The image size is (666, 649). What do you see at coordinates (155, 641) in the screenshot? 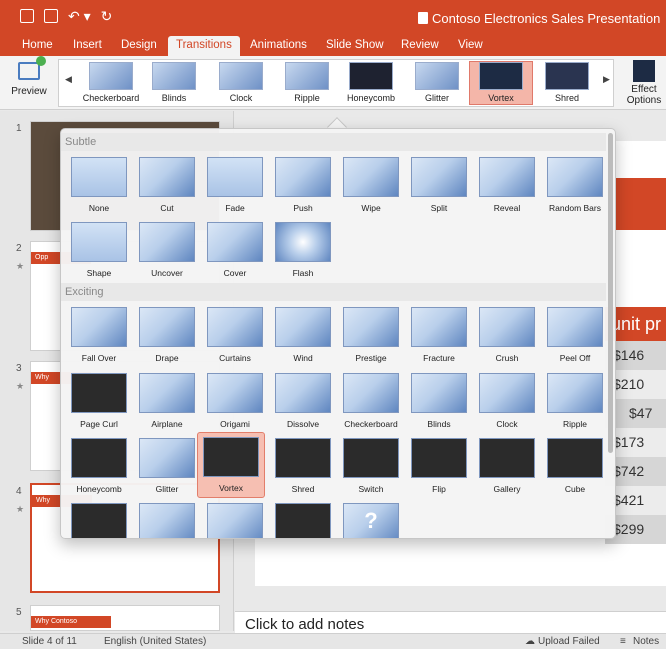
I see `language-indicator: English (United States)` at bounding box center [155, 641].